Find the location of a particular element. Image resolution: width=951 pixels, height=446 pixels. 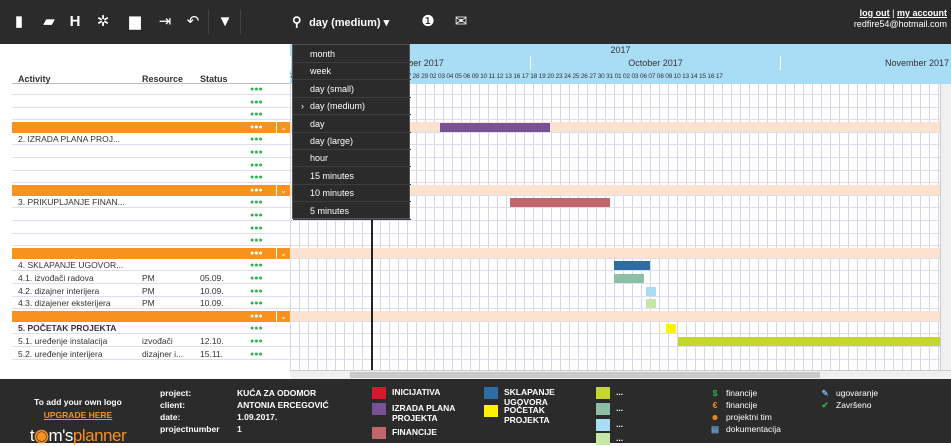

export-icon: ⇥ is located at coordinates (165, 22).